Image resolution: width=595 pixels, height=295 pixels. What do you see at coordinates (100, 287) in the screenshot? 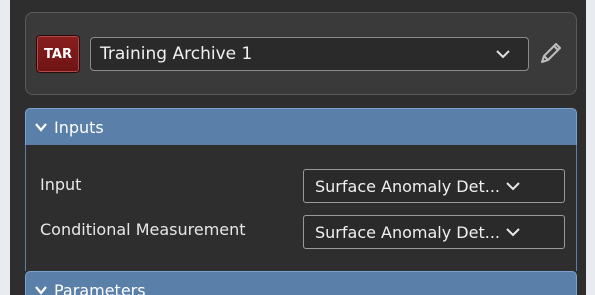
I see `parameters-section-title: Parameters` at bounding box center [100, 287].